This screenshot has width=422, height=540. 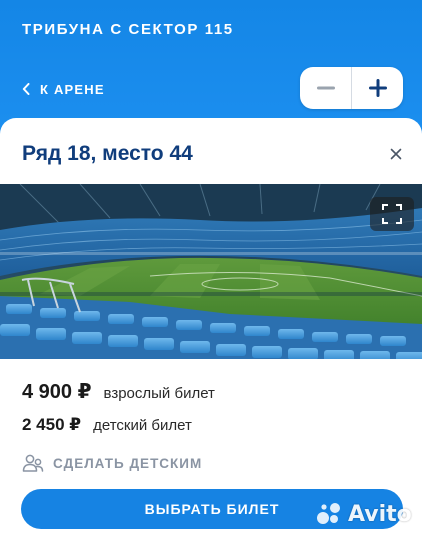 I want to click on avito-watermark: Avito, so click(x=364, y=514).